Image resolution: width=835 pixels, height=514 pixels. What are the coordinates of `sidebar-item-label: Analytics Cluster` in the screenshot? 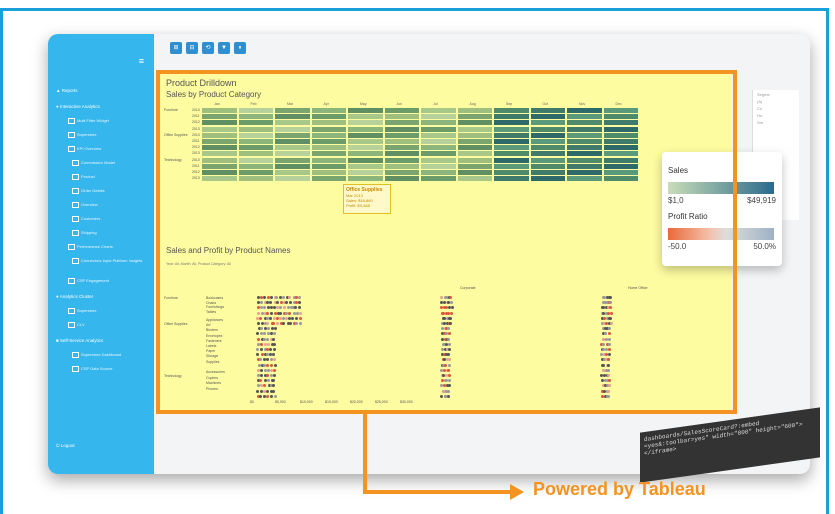 It's located at (76, 296).